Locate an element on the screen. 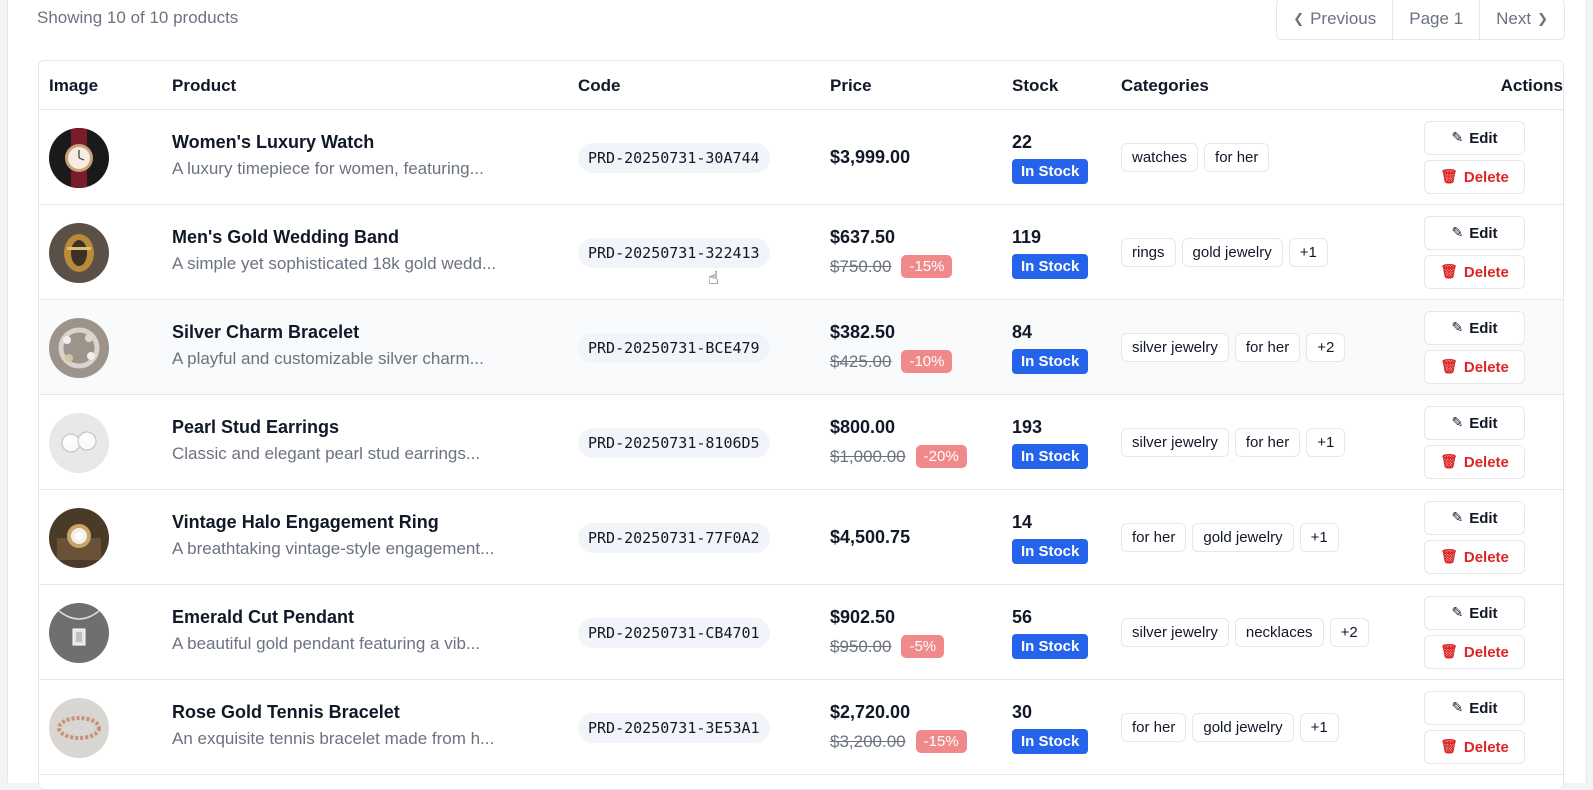 The image size is (1593, 790). product-code: PRD-20250731-8106D5 is located at coordinates (674, 443).